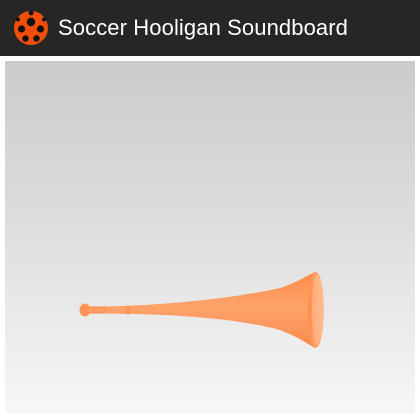 The height and width of the screenshot is (420, 420). I want to click on app-title: Soccer Hooligan Soundboard, so click(203, 27).